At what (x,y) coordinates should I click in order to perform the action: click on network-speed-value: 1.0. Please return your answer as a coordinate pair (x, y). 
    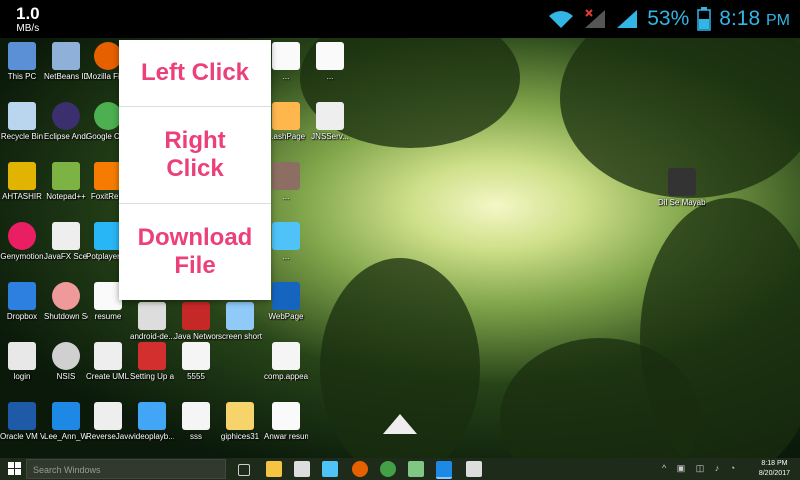
    Looking at the image, I should click on (28, 13).